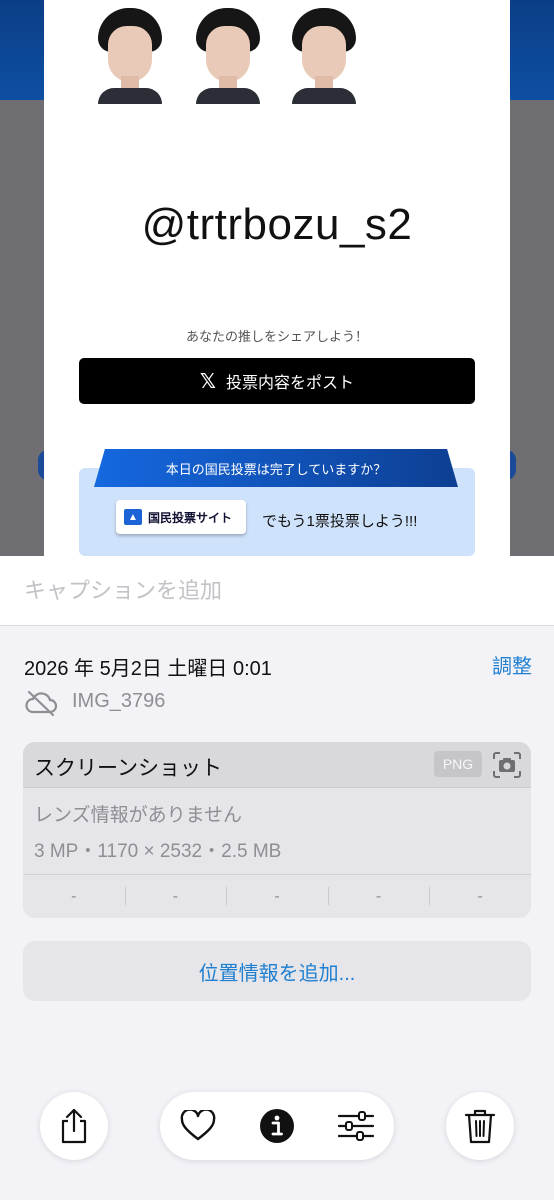 Image resolution: width=554 pixels, height=1200 pixels. I want to click on adjust-datetime-button: 調整, so click(512, 664).